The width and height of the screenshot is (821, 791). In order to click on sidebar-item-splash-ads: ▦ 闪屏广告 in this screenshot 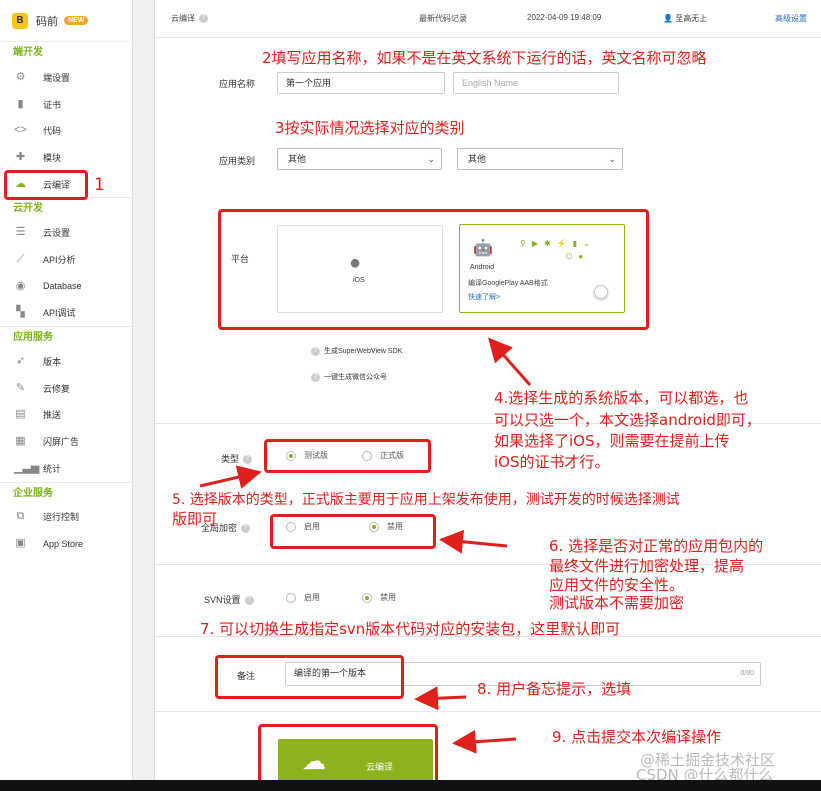, I will do `click(66, 441)`.